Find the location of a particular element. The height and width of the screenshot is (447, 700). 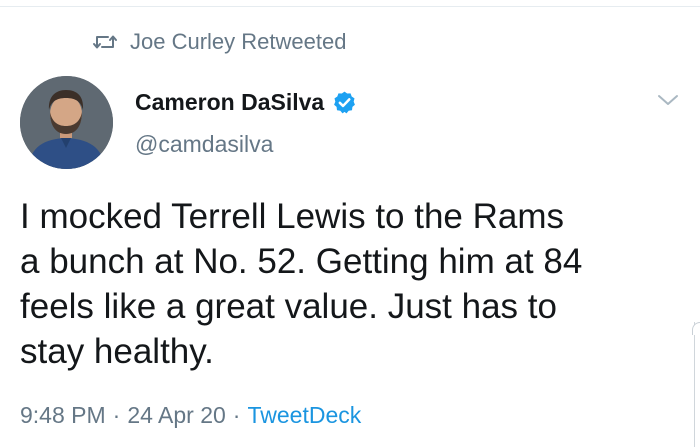

avatar-silhouette-icon is located at coordinates (66, 122).